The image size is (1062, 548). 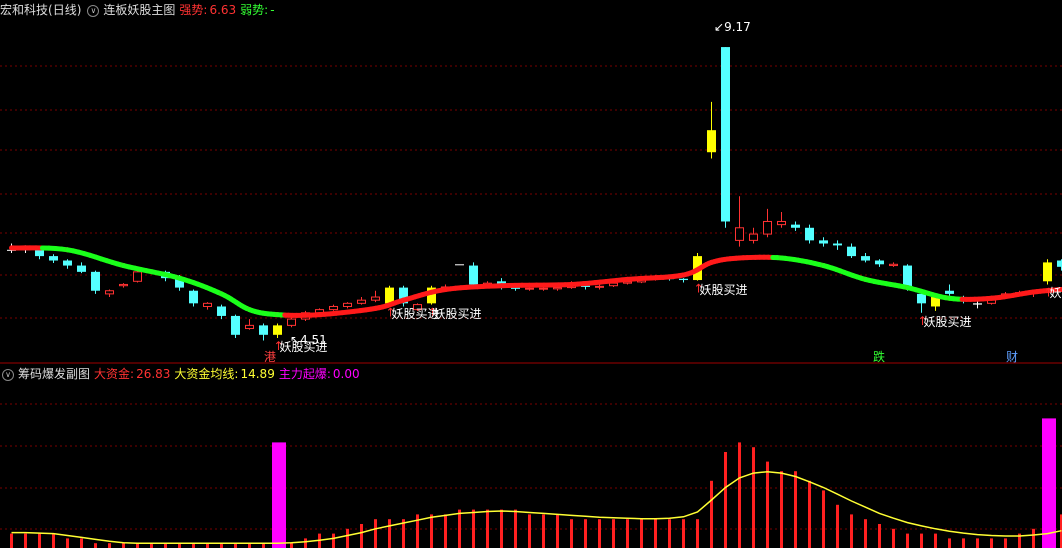 What do you see at coordinates (206, 374) in the screenshot?
I see `avg-label: 大资金均线:` at bounding box center [206, 374].